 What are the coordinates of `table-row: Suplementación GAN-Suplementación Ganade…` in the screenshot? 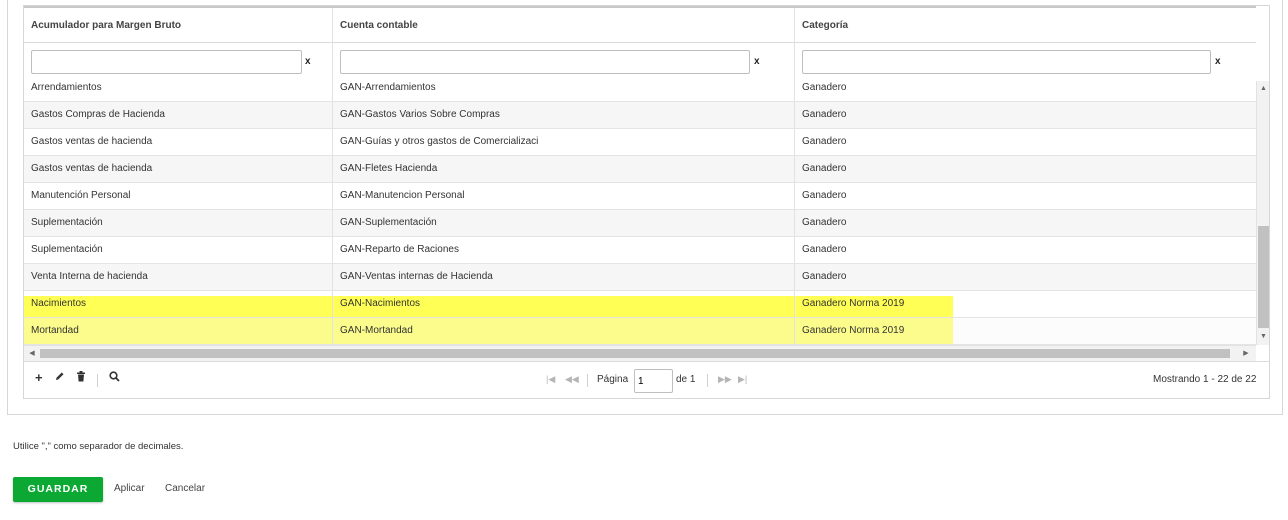 It's located at (640, 223).